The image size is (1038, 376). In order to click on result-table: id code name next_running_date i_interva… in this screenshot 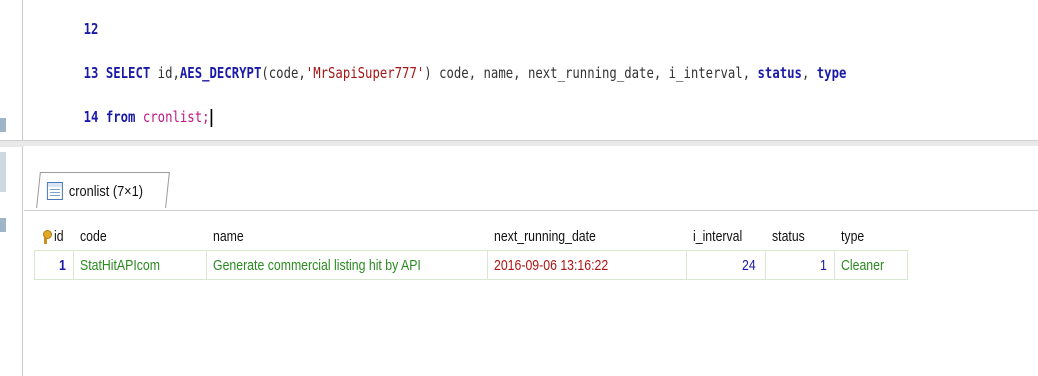, I will do `click(471, 251)`.